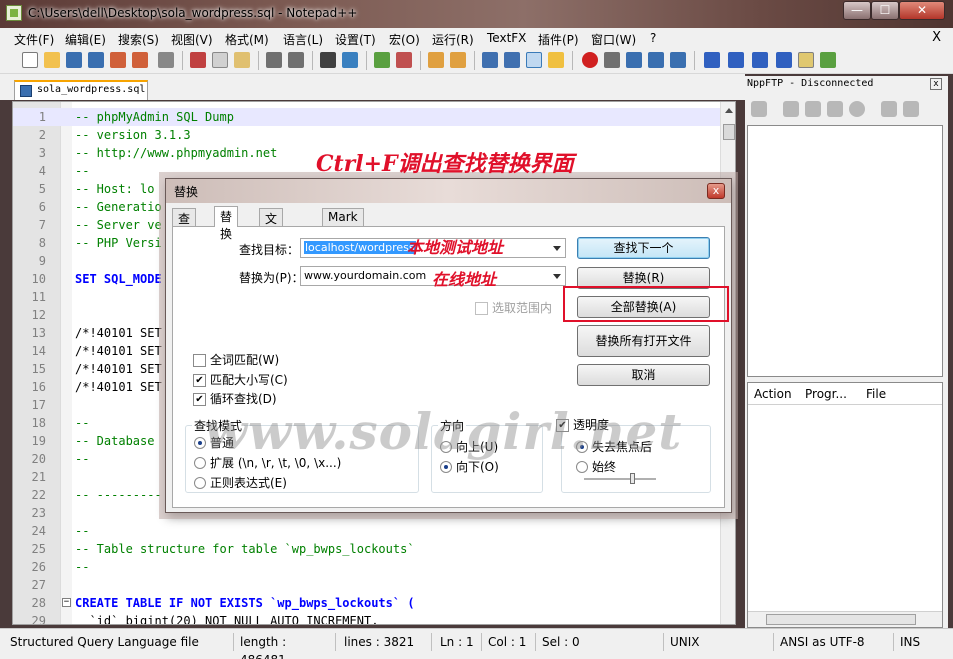 Image resolution: width=953 pixels, height=659 pixels. Describe the element at coordinates (192, 39) in the screenshot. I see `menu-view: 视图(V)` at that location.